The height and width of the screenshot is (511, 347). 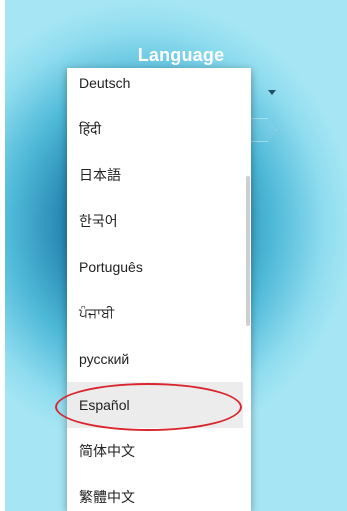 I want to click on language-option-spanish: Español, so click(x=155, y=405).